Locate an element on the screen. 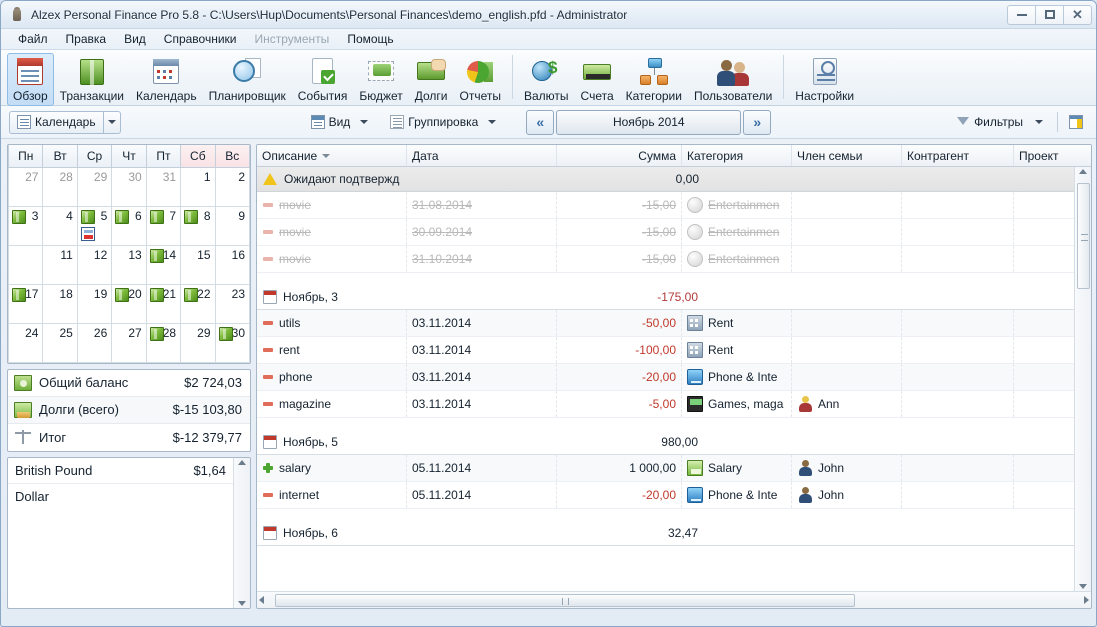 The height and width of the screenshot is (627, 1097). toolbar-button-overview: Обзор is located at coordinates (30, 79).